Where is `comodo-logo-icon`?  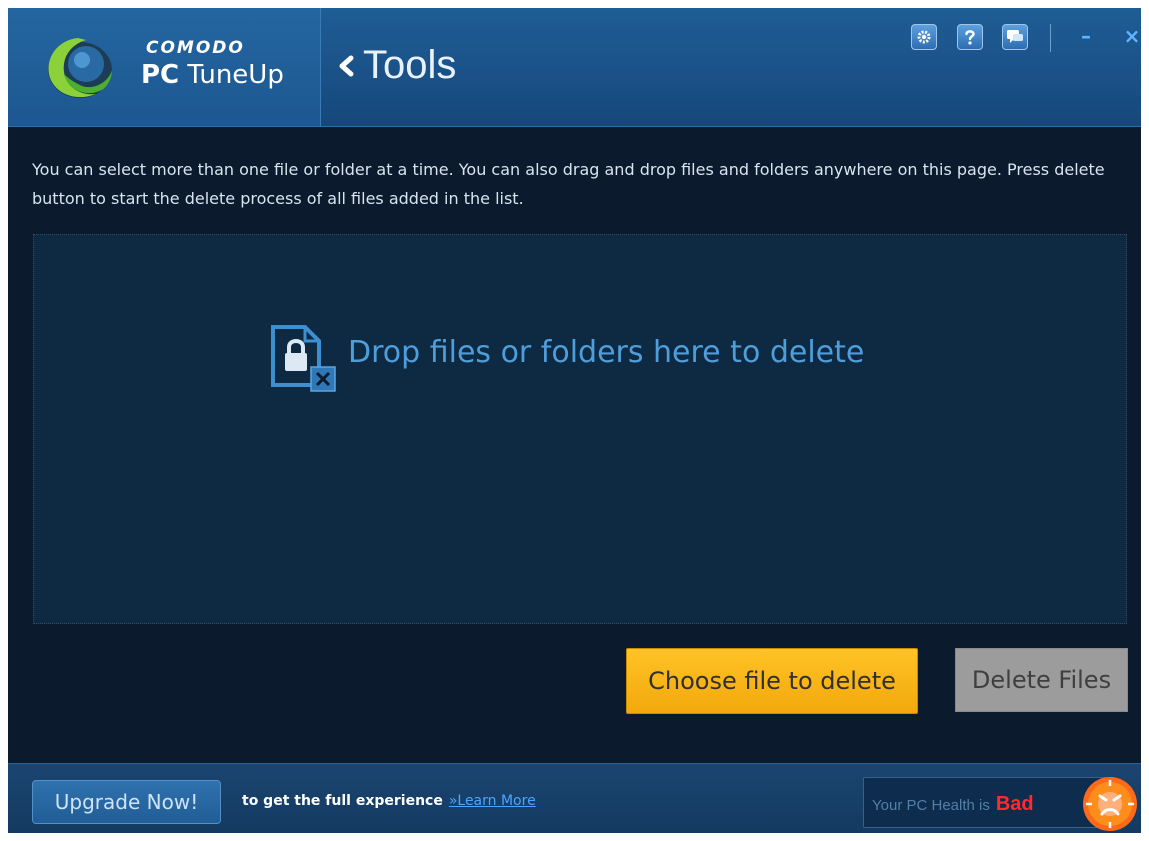 comodo-logo-icon is located at coordinates (80, 68).